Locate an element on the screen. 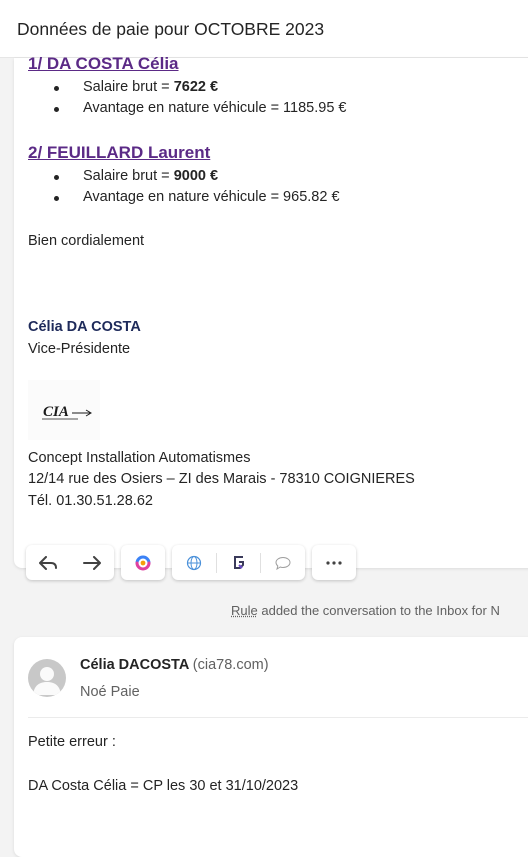 The image size is (528, 857). signature-role: Vice-Présidente is located at coordinates (79, 349).